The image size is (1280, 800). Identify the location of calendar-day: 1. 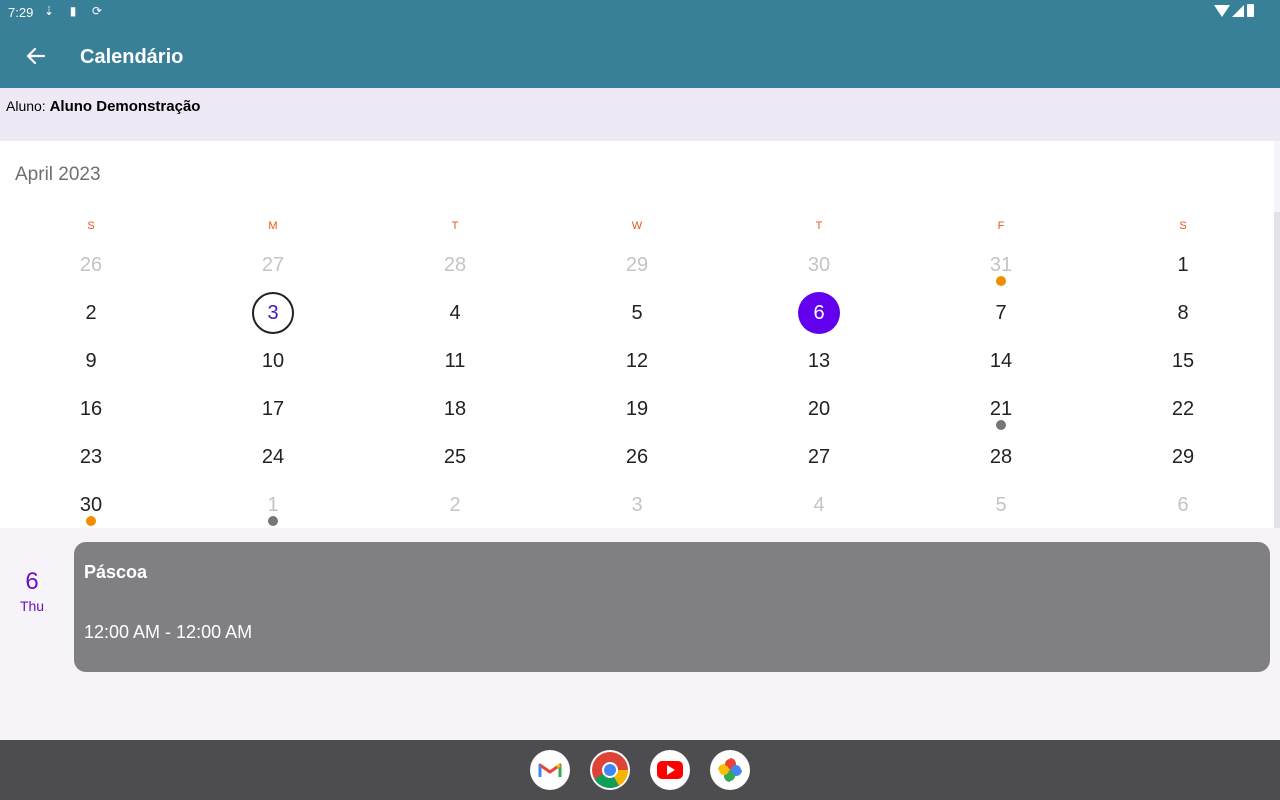
(1183, 265).